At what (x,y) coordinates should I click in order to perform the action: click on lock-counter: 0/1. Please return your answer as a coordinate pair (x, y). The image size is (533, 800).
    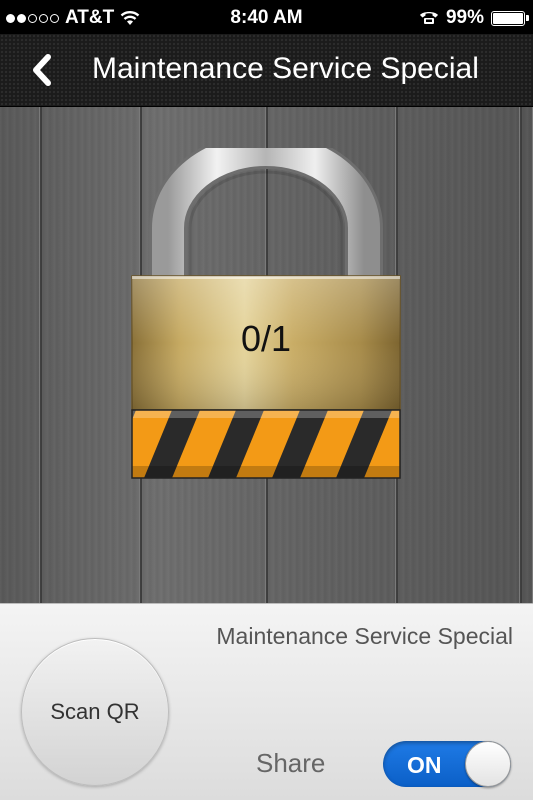
    Looking at the image, I should click on (266, 338).